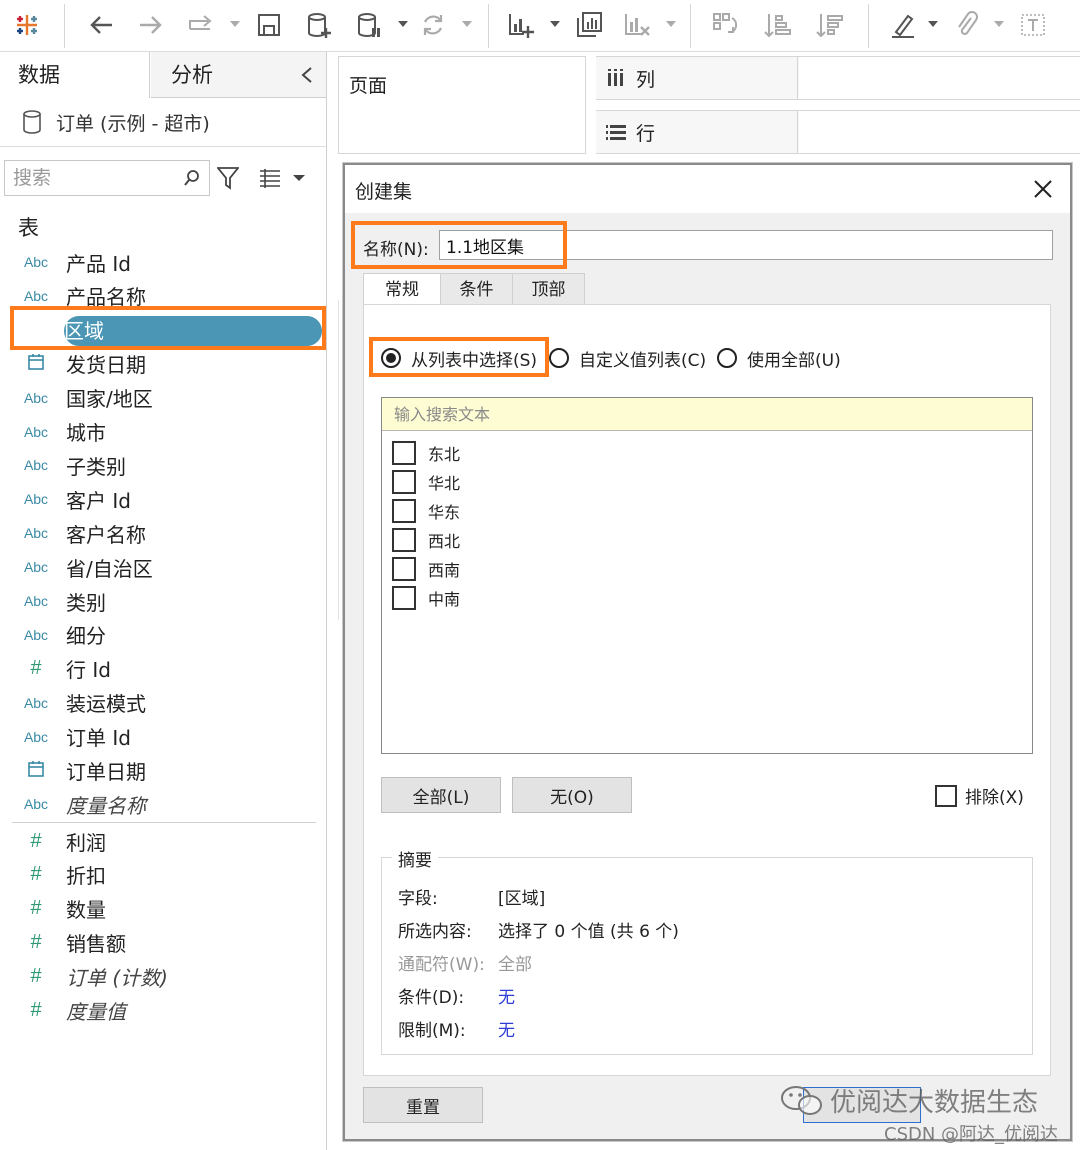 This screenshot has width=1080, height=1150. I want to click on field-item: Abc 装运模式, so click(168, 703).